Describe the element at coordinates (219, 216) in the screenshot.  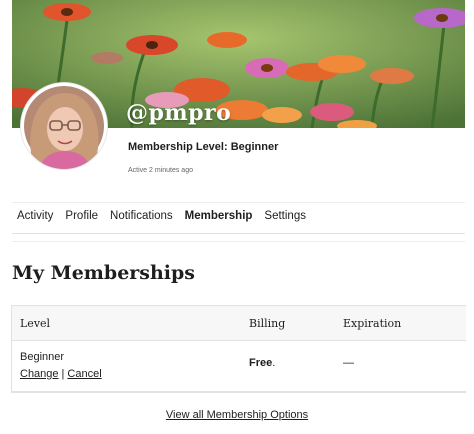
I see `tab-membership: Membership` at that location.